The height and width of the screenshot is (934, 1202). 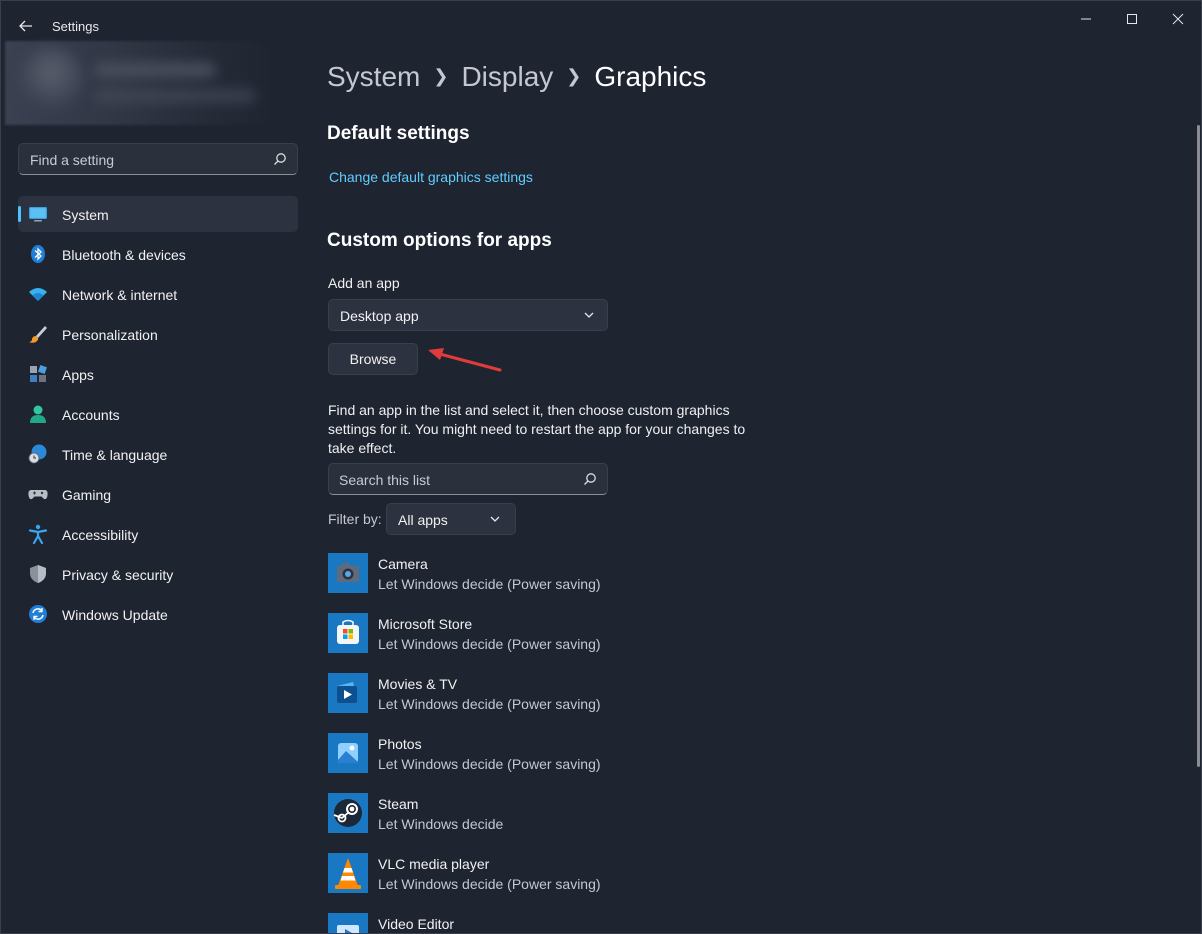 What do you see at coordinates (38, 373) in the screenshot?
I see `apps-icon` at bounding box center [38, 373].